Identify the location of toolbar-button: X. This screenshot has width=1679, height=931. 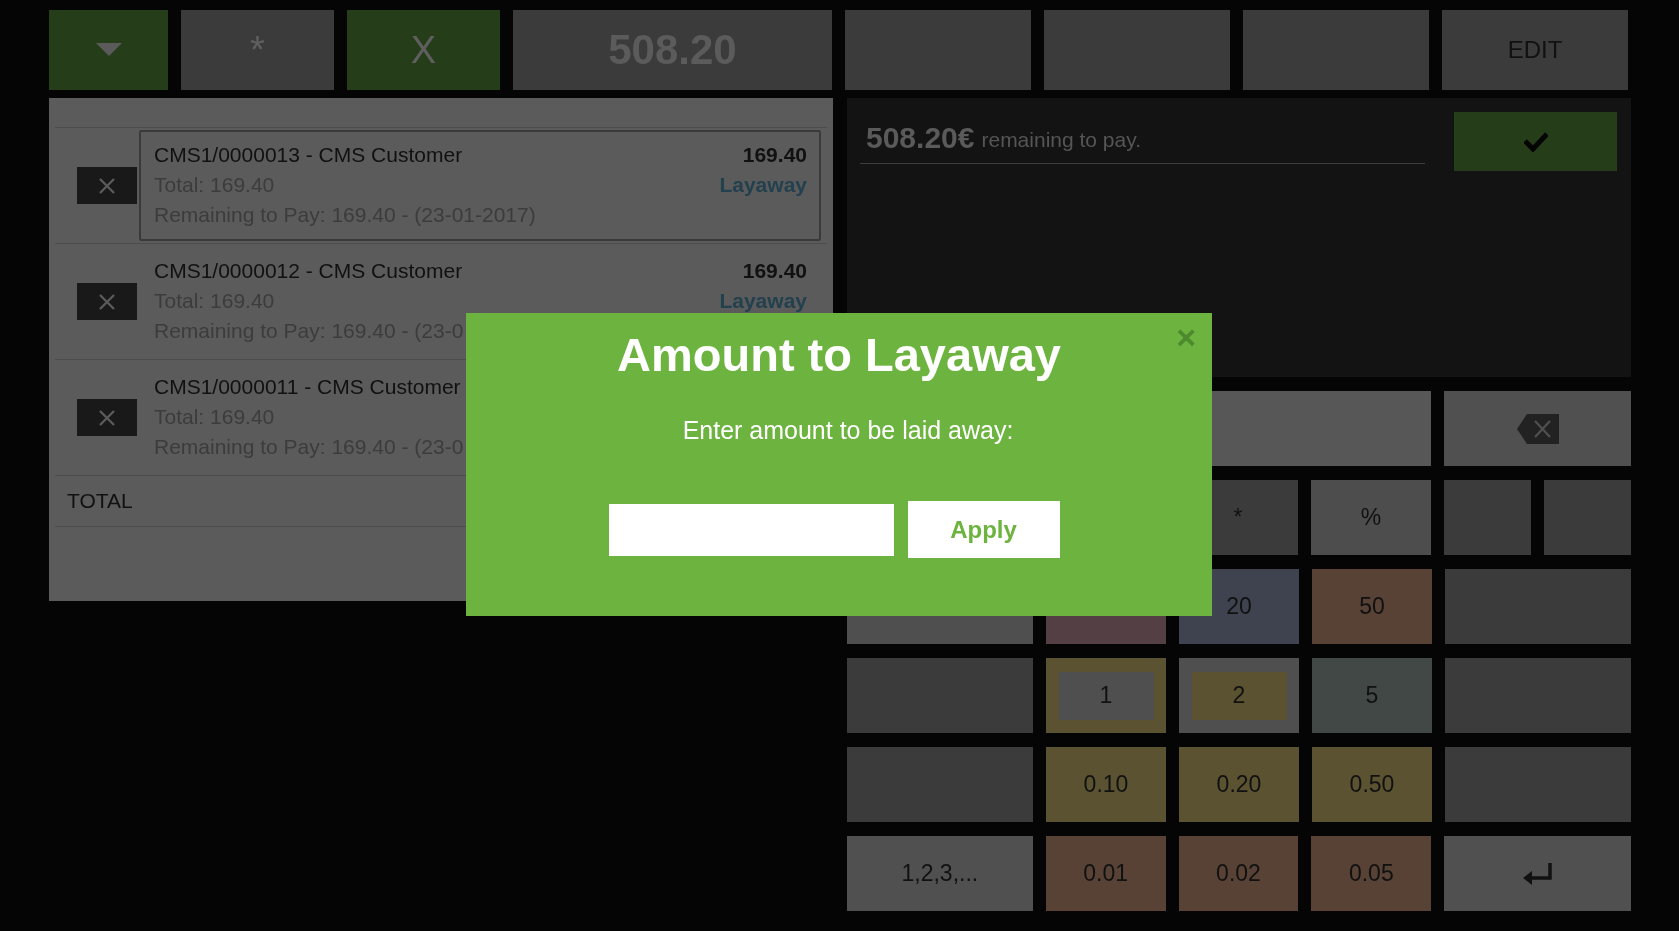
(423, 50).